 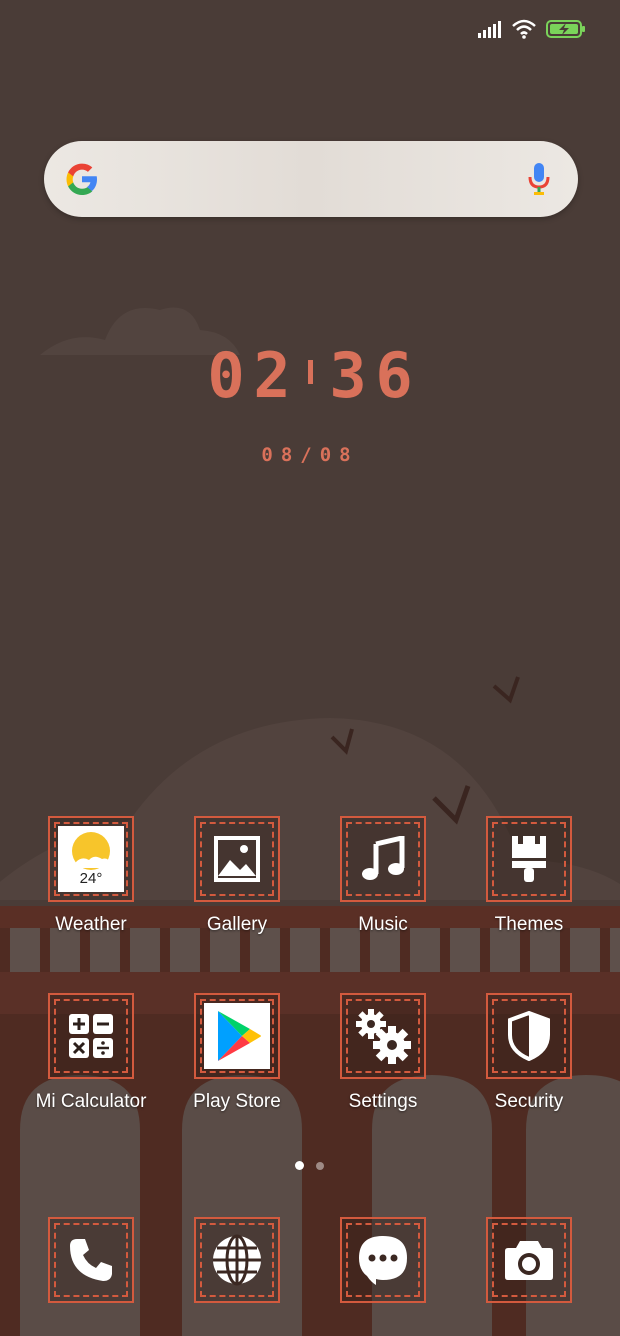 What do you see at coordinates (226, 375) in the screenshot?
I see `clock-hour-tens: 0` at bounding box center [226, 375].